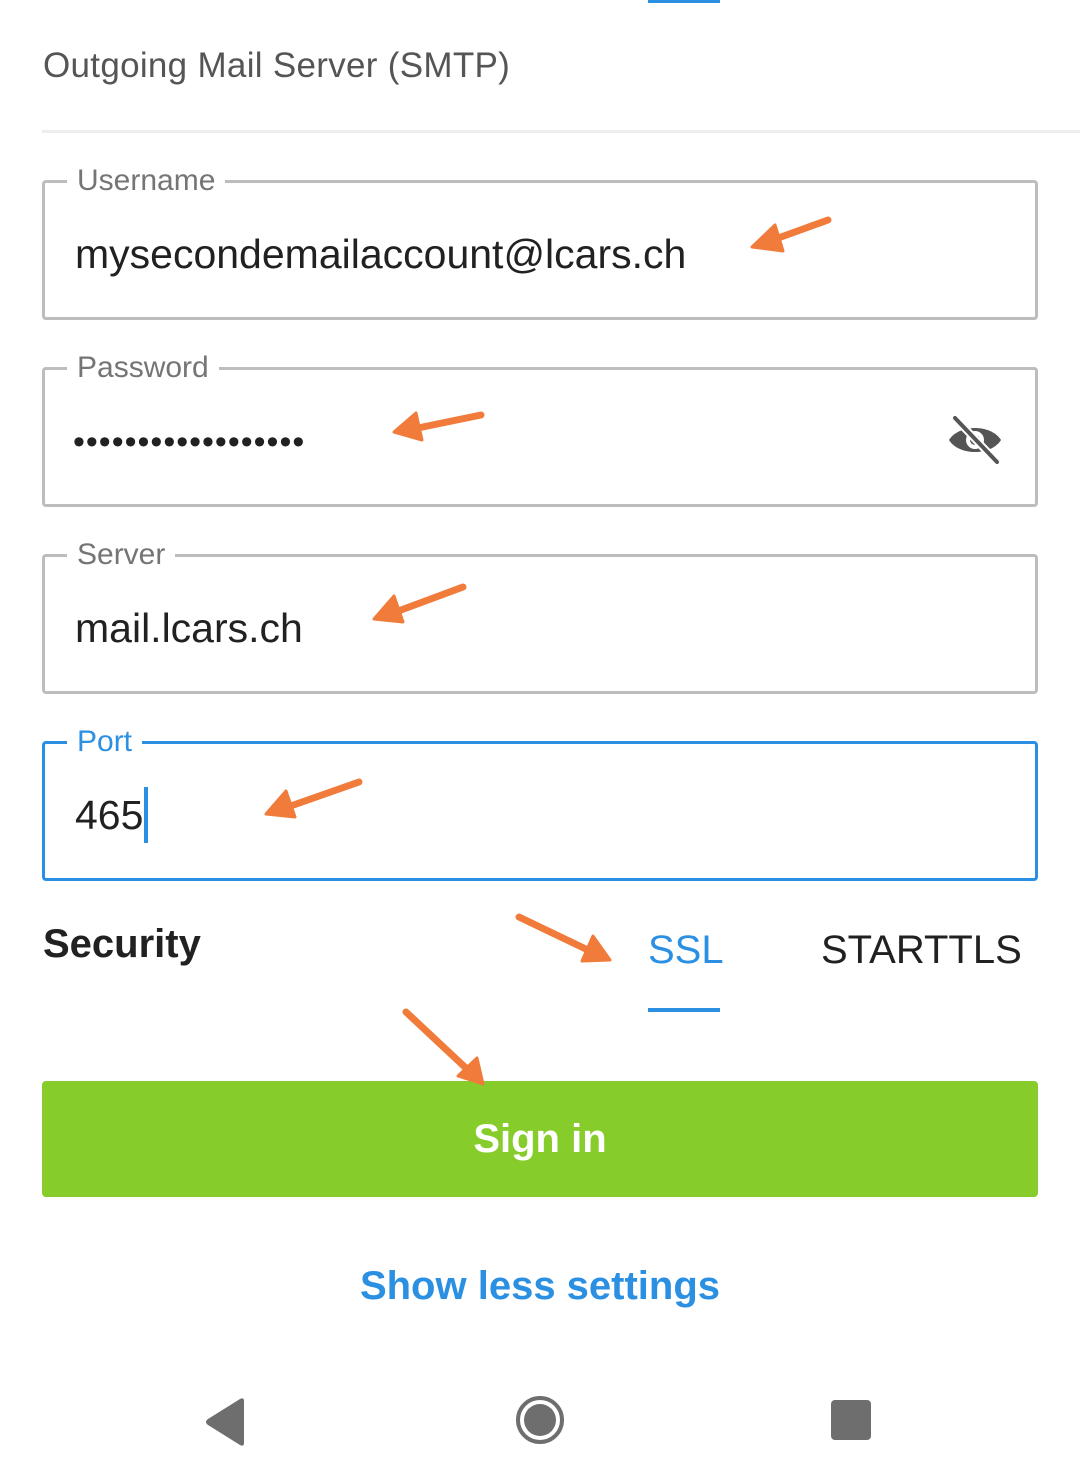  I want to click on recents-icon, so click(851, 1420).